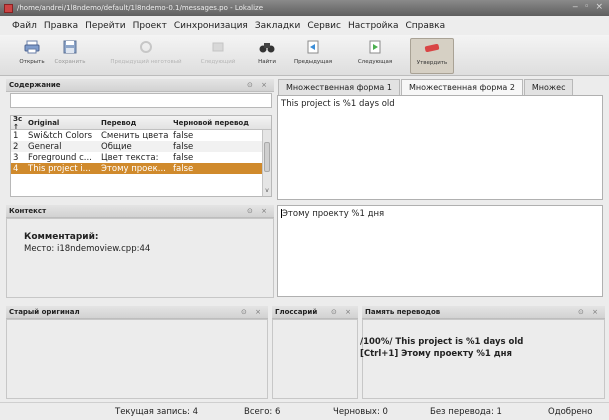  What do you see at coordinates (315, 312) in the screenshot?
I see `glossary-title: Глоссарий ⊙ ×` at bounding box center [315, 312].